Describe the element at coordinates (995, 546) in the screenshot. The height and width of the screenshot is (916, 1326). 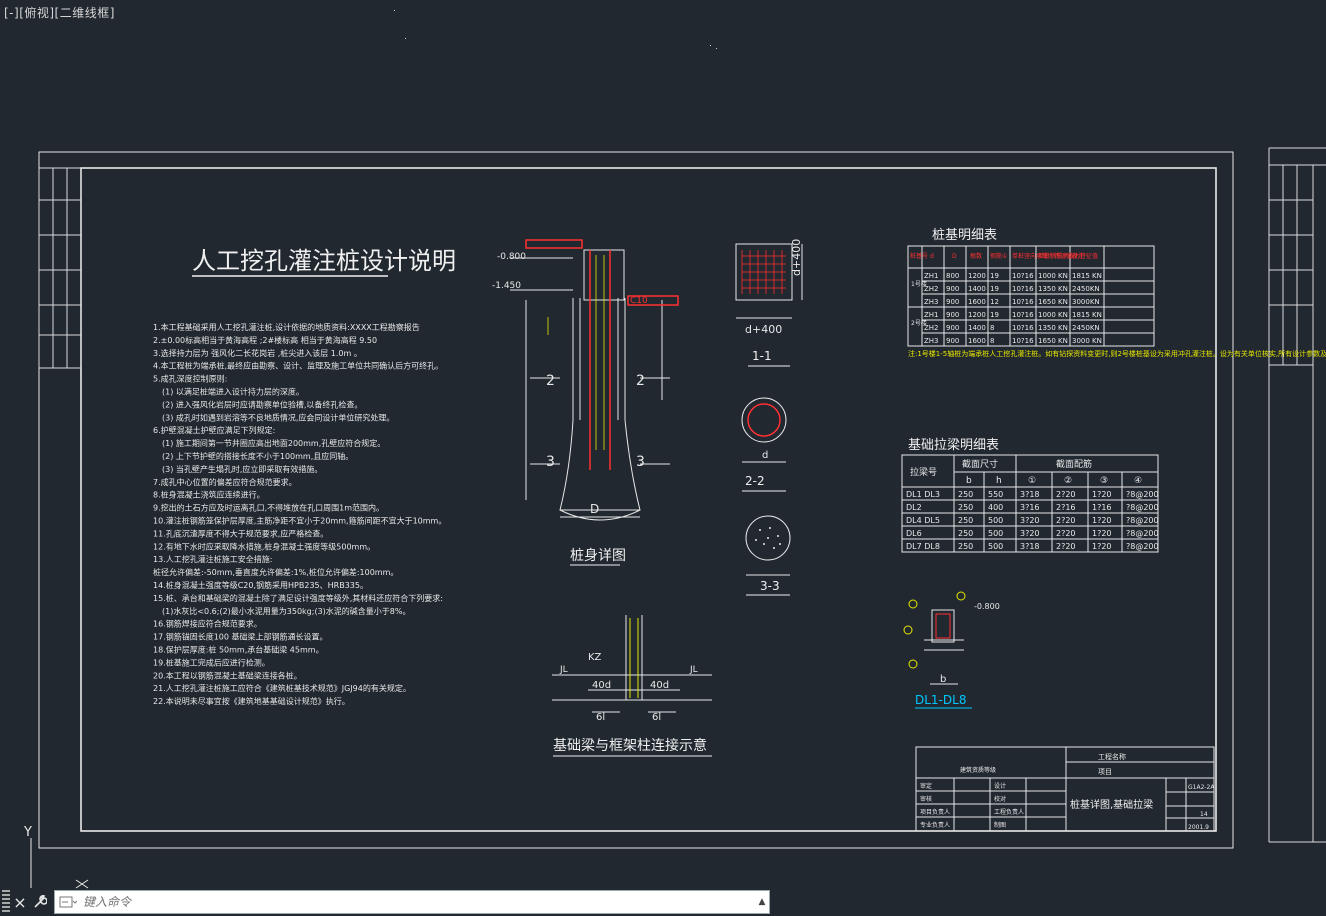
I see `beam-table-cell: 500` at that location.